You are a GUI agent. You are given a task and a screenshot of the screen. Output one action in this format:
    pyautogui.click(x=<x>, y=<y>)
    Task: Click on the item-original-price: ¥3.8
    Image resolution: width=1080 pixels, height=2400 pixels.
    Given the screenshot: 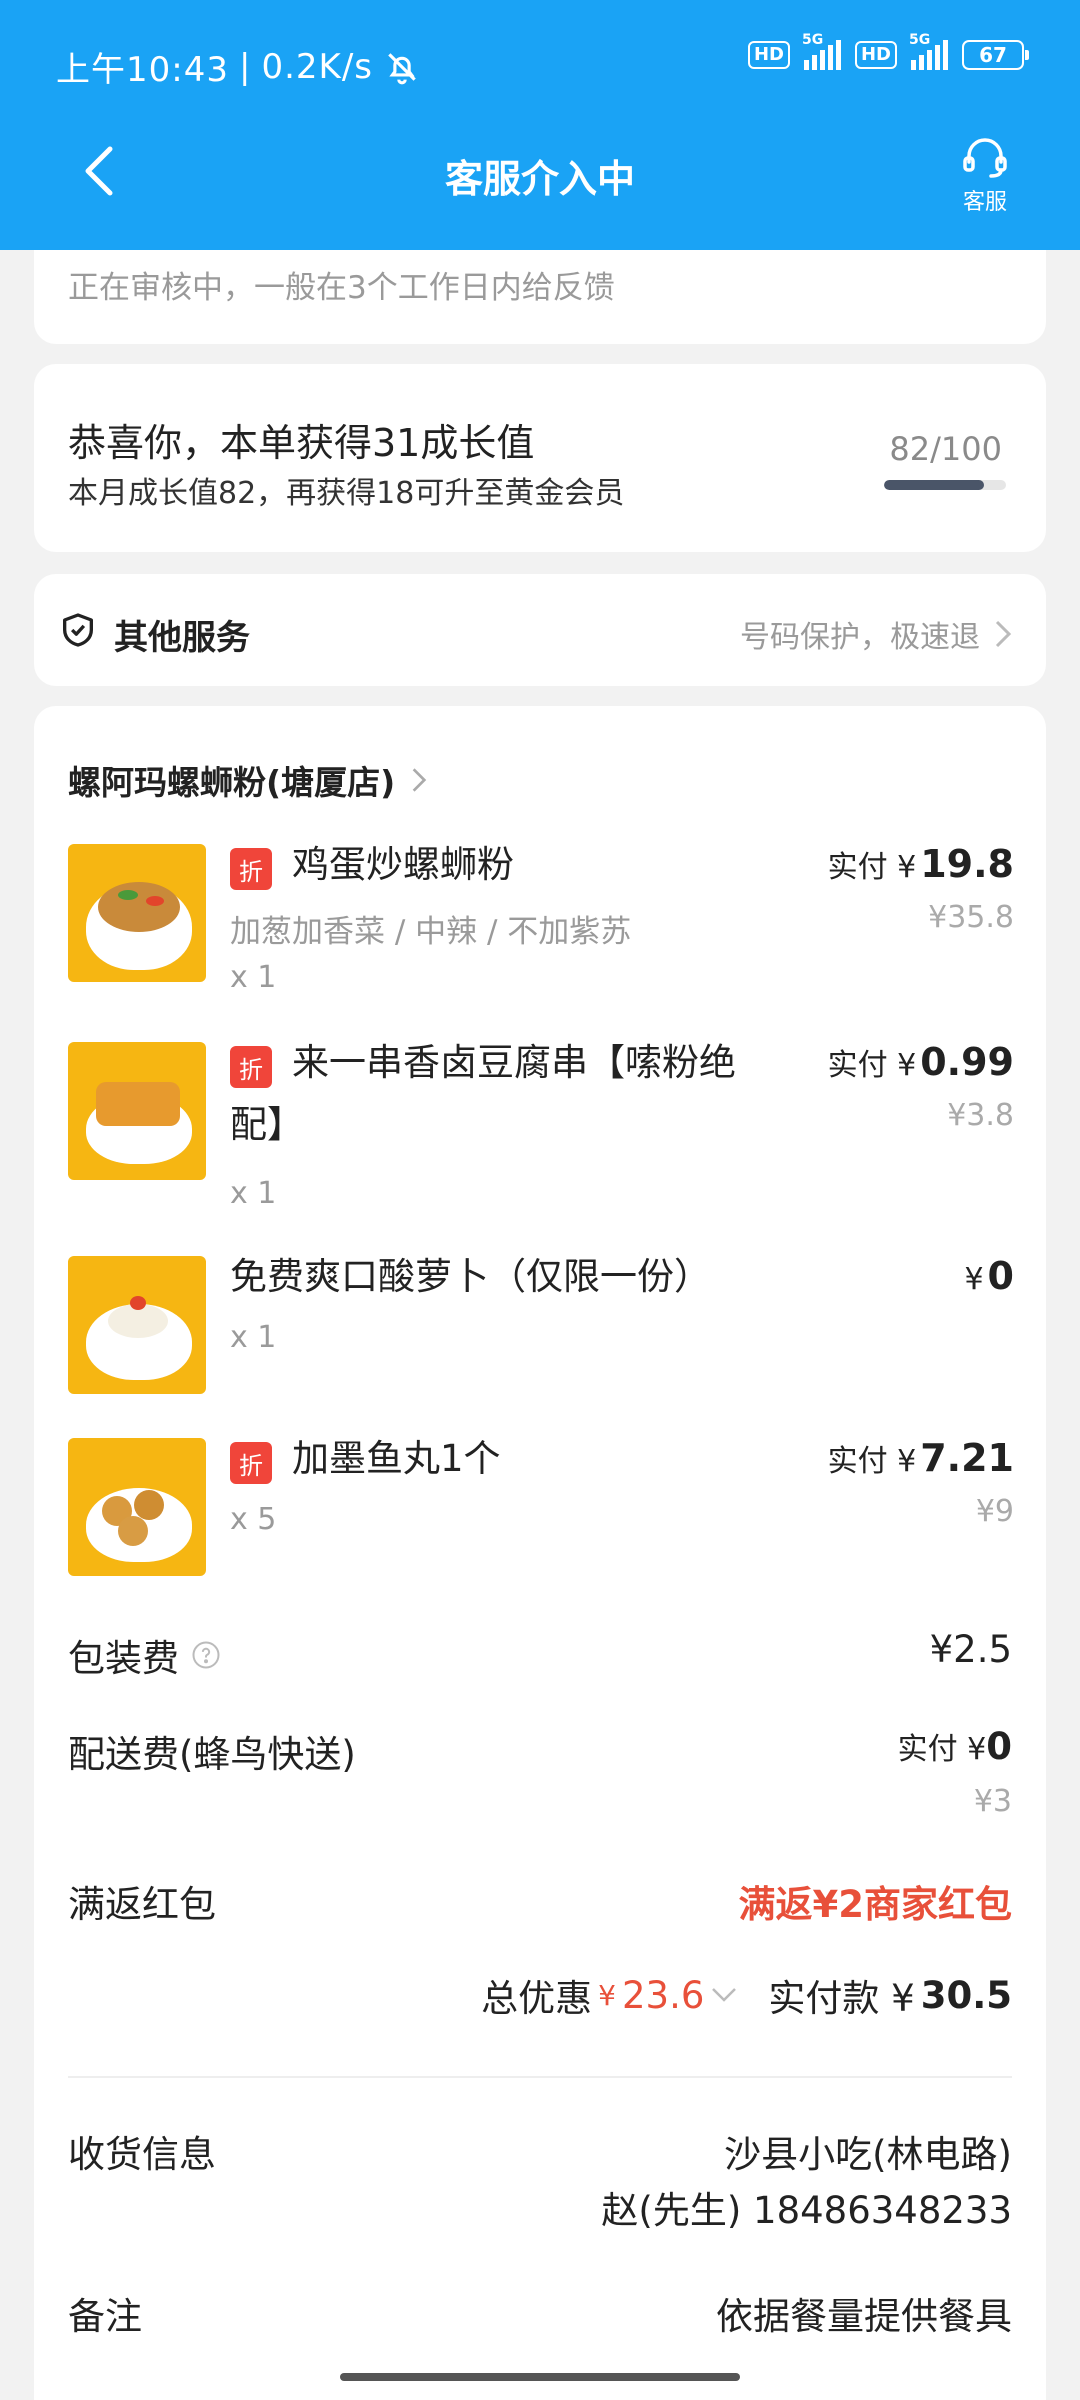 What is the action you would take?
    pyautogui.click(x=980, y=1115)
    